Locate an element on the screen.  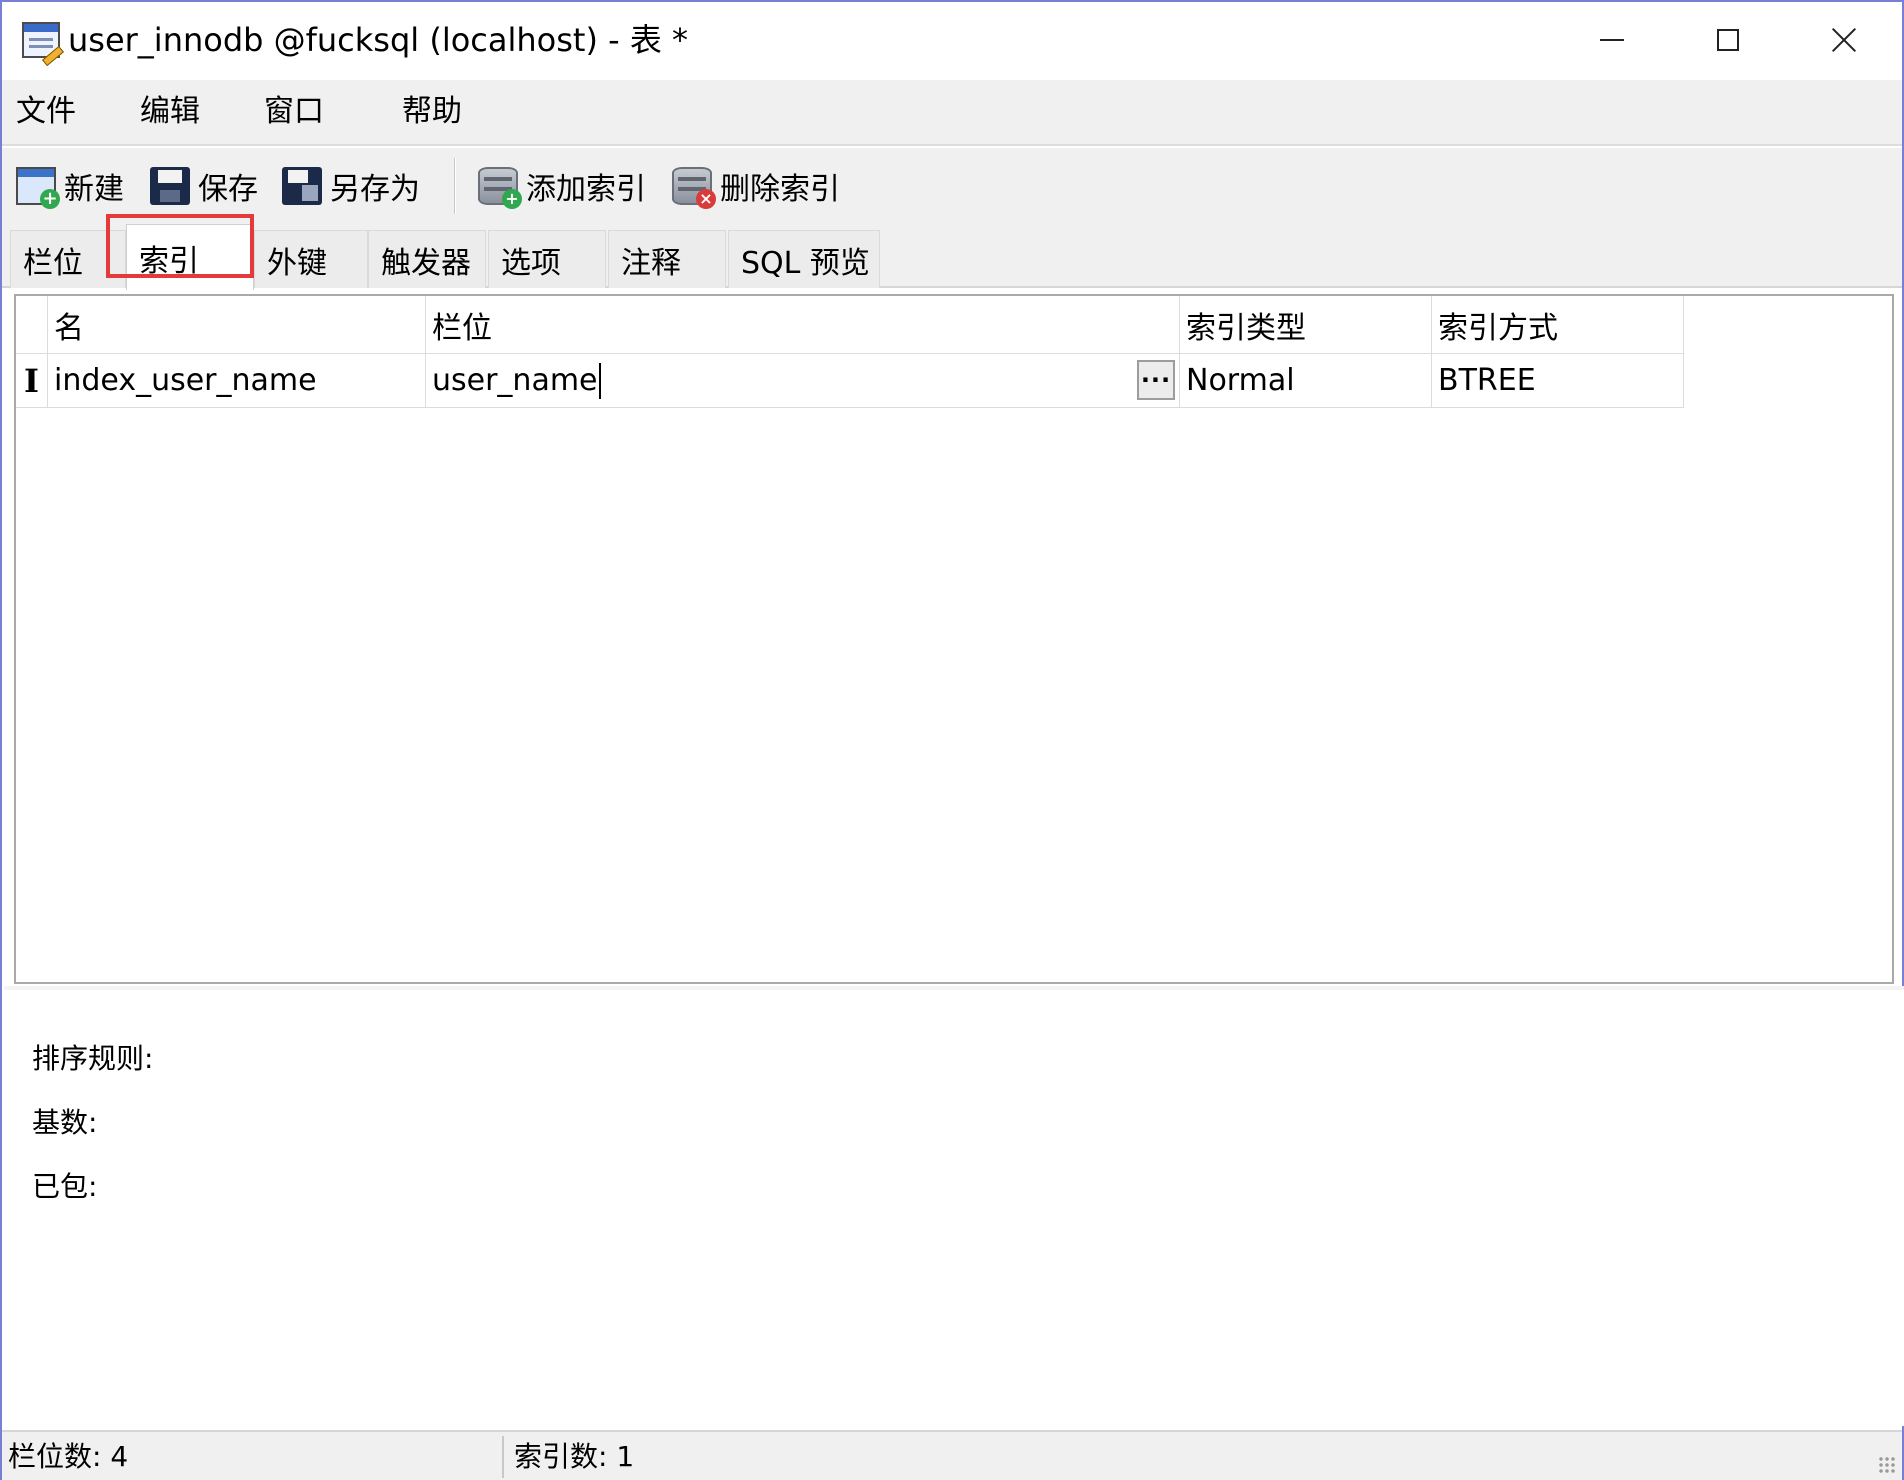
save-as-label: 另存为 is located at coordinates (375, 189).